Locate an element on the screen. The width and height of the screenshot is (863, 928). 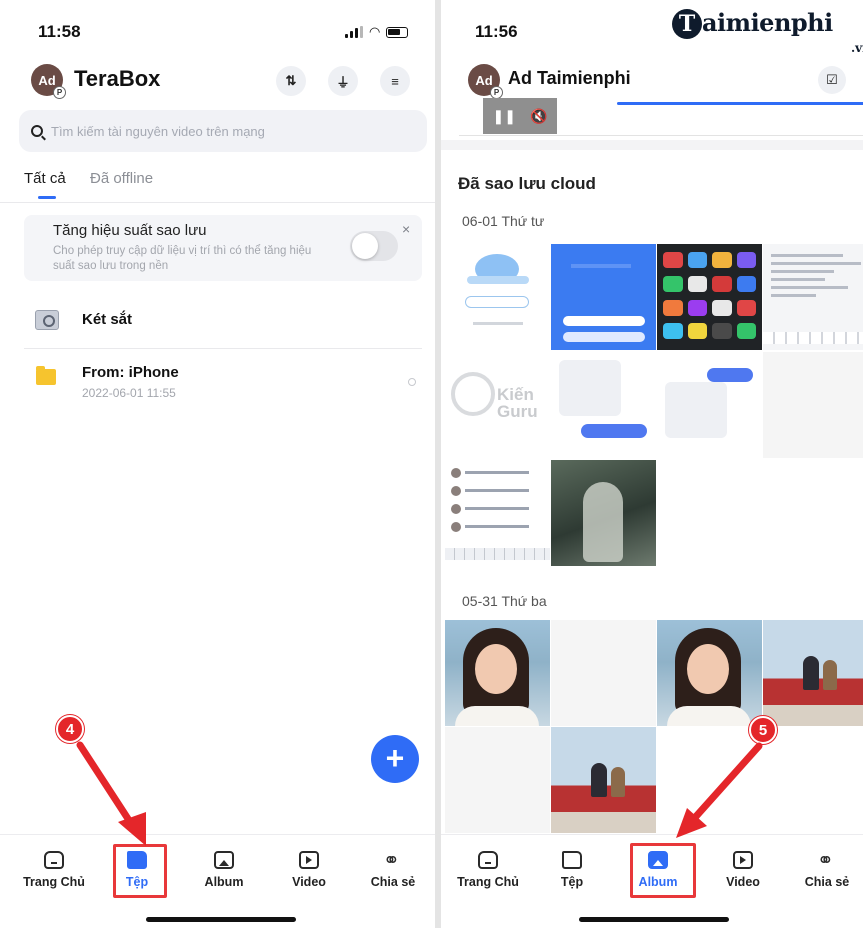
toggle-knob is located at coordinates (365, 246).